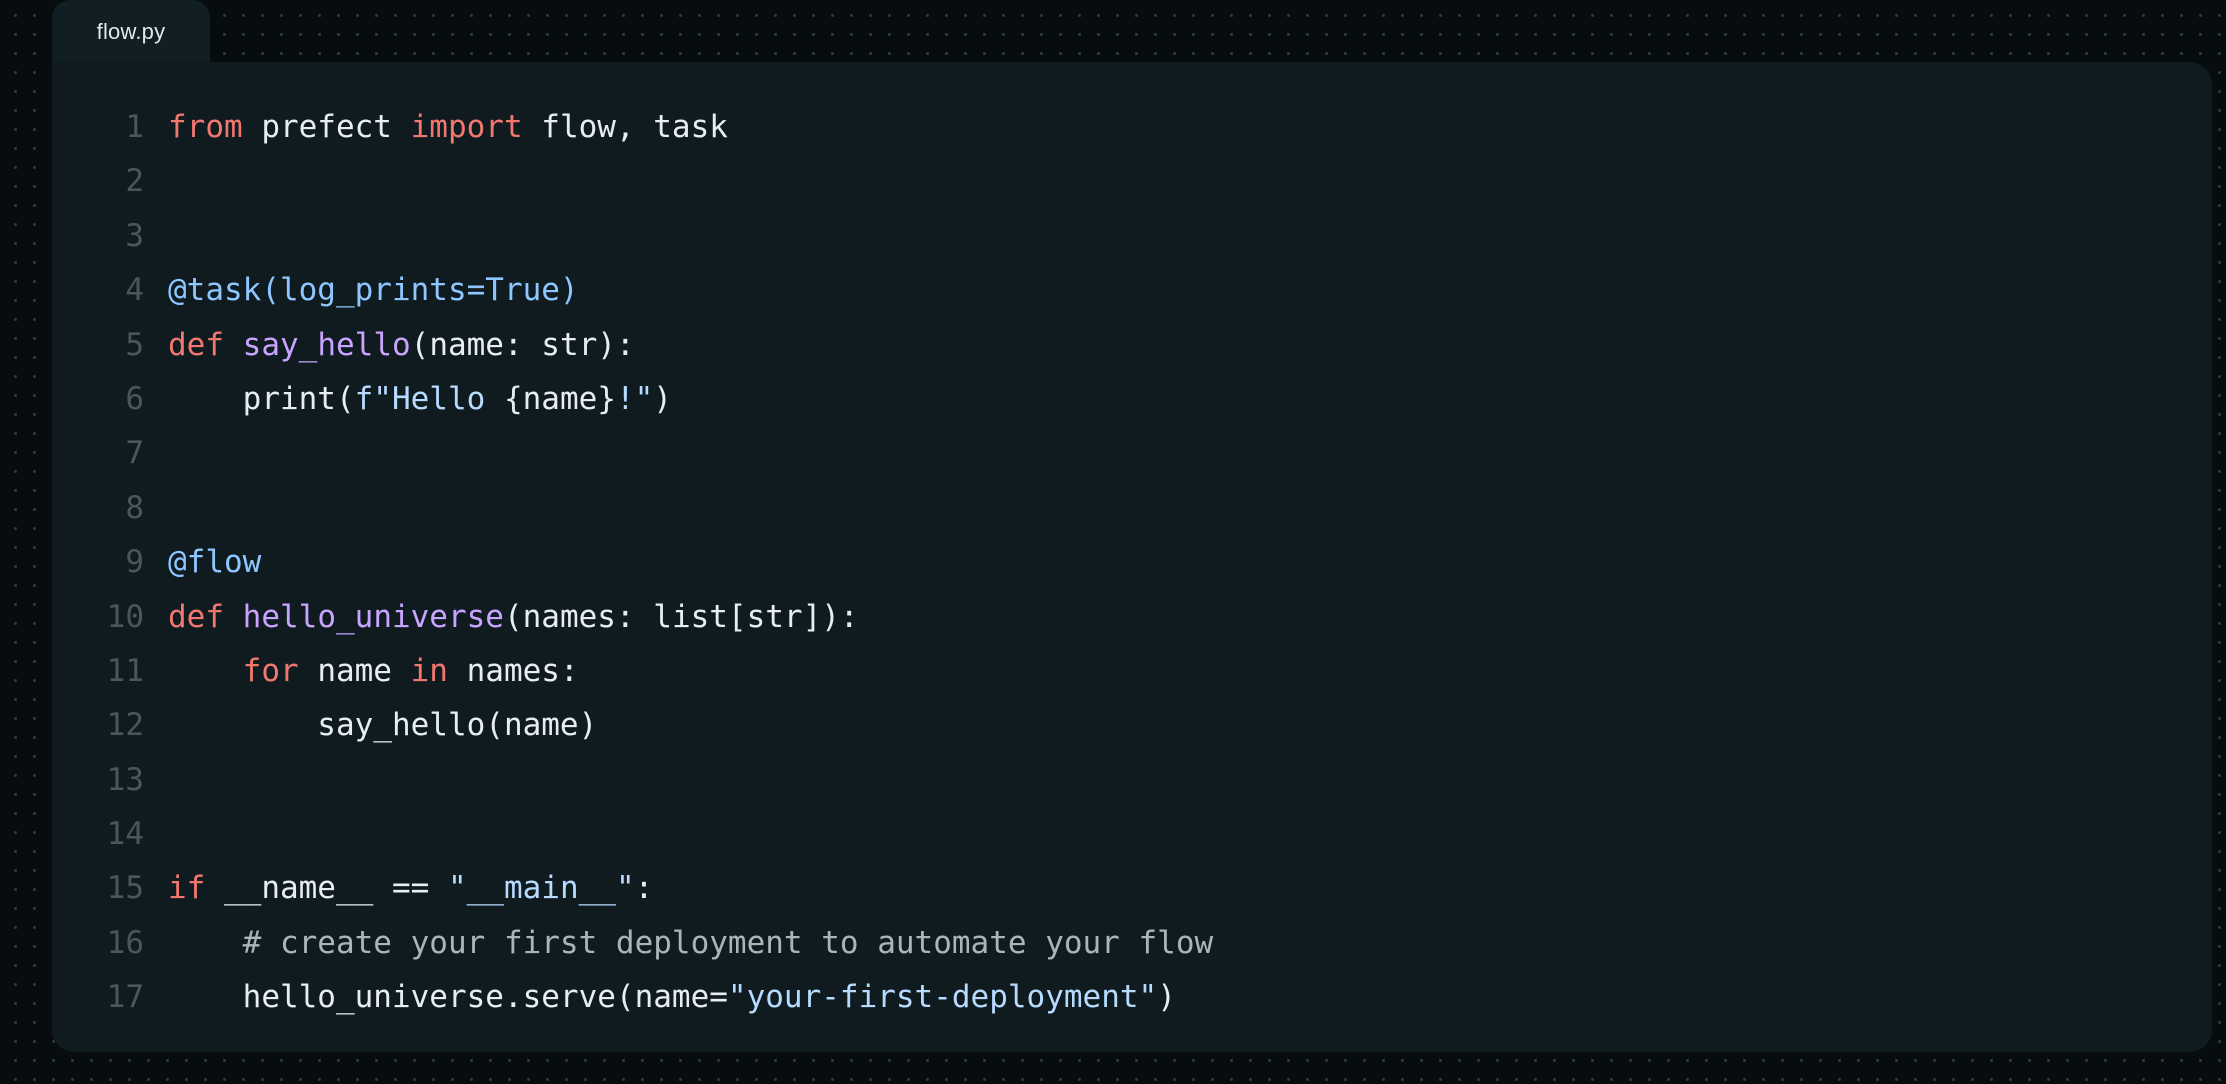  Describe the element at coordinates (681, 616) in the screenshot. I see `code-token: (names: list[str]):` at that location.